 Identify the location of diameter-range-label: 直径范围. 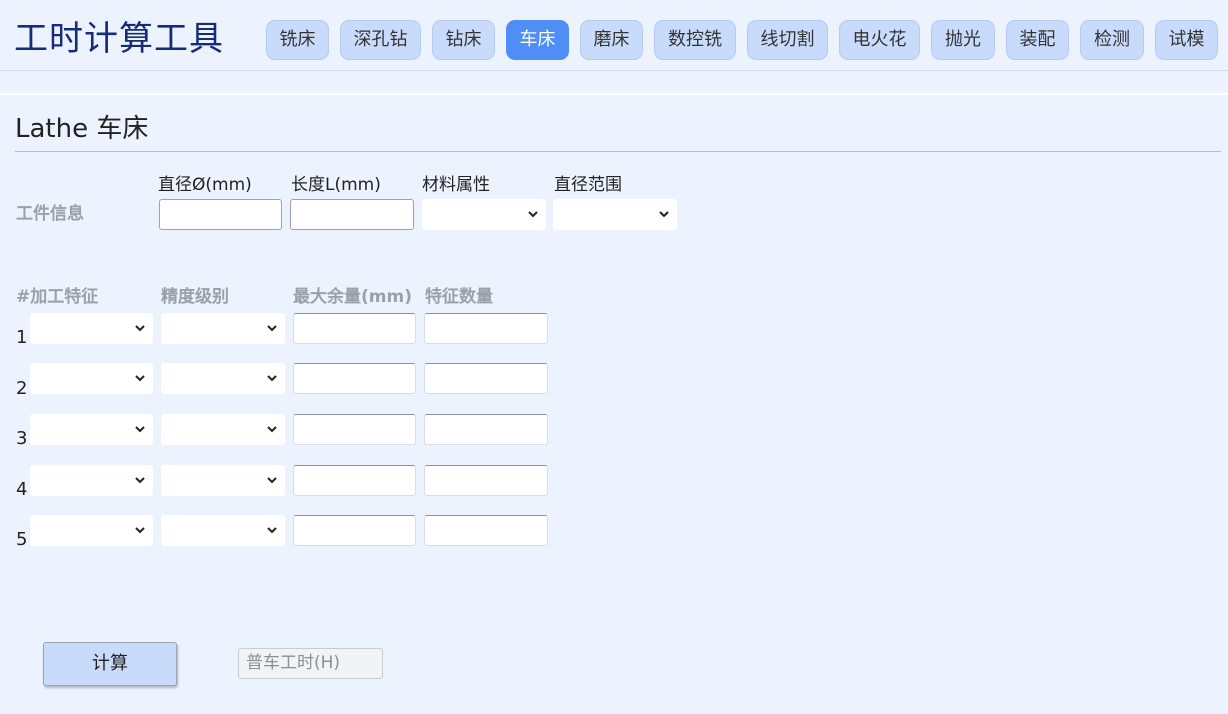
(588, 185).